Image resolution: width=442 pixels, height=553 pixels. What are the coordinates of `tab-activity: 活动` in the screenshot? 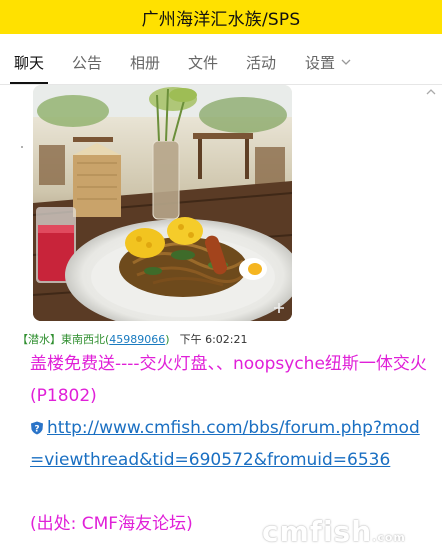 It's located at (261, 62).